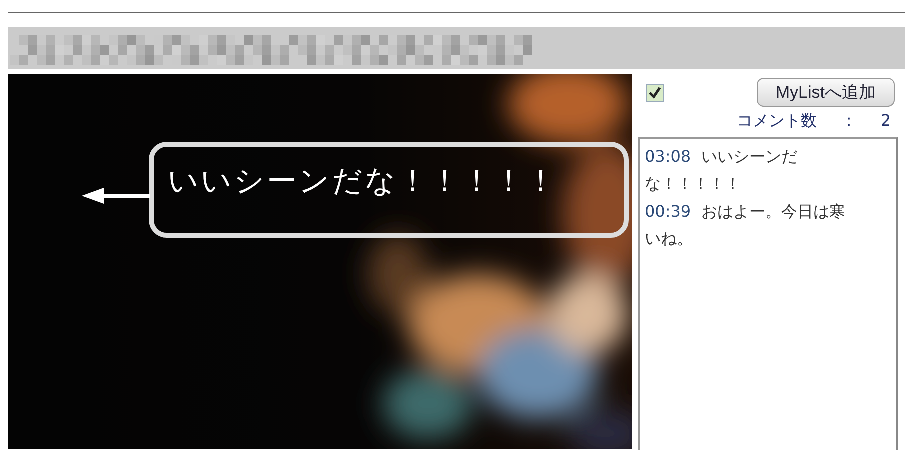 The height and width of the screenshot is (450, 905). What do you see at coordinates (825, 92) in the screenshot?
I see `add-to-mylist-button: MyListへ追加` at bounding box center [825, 92].